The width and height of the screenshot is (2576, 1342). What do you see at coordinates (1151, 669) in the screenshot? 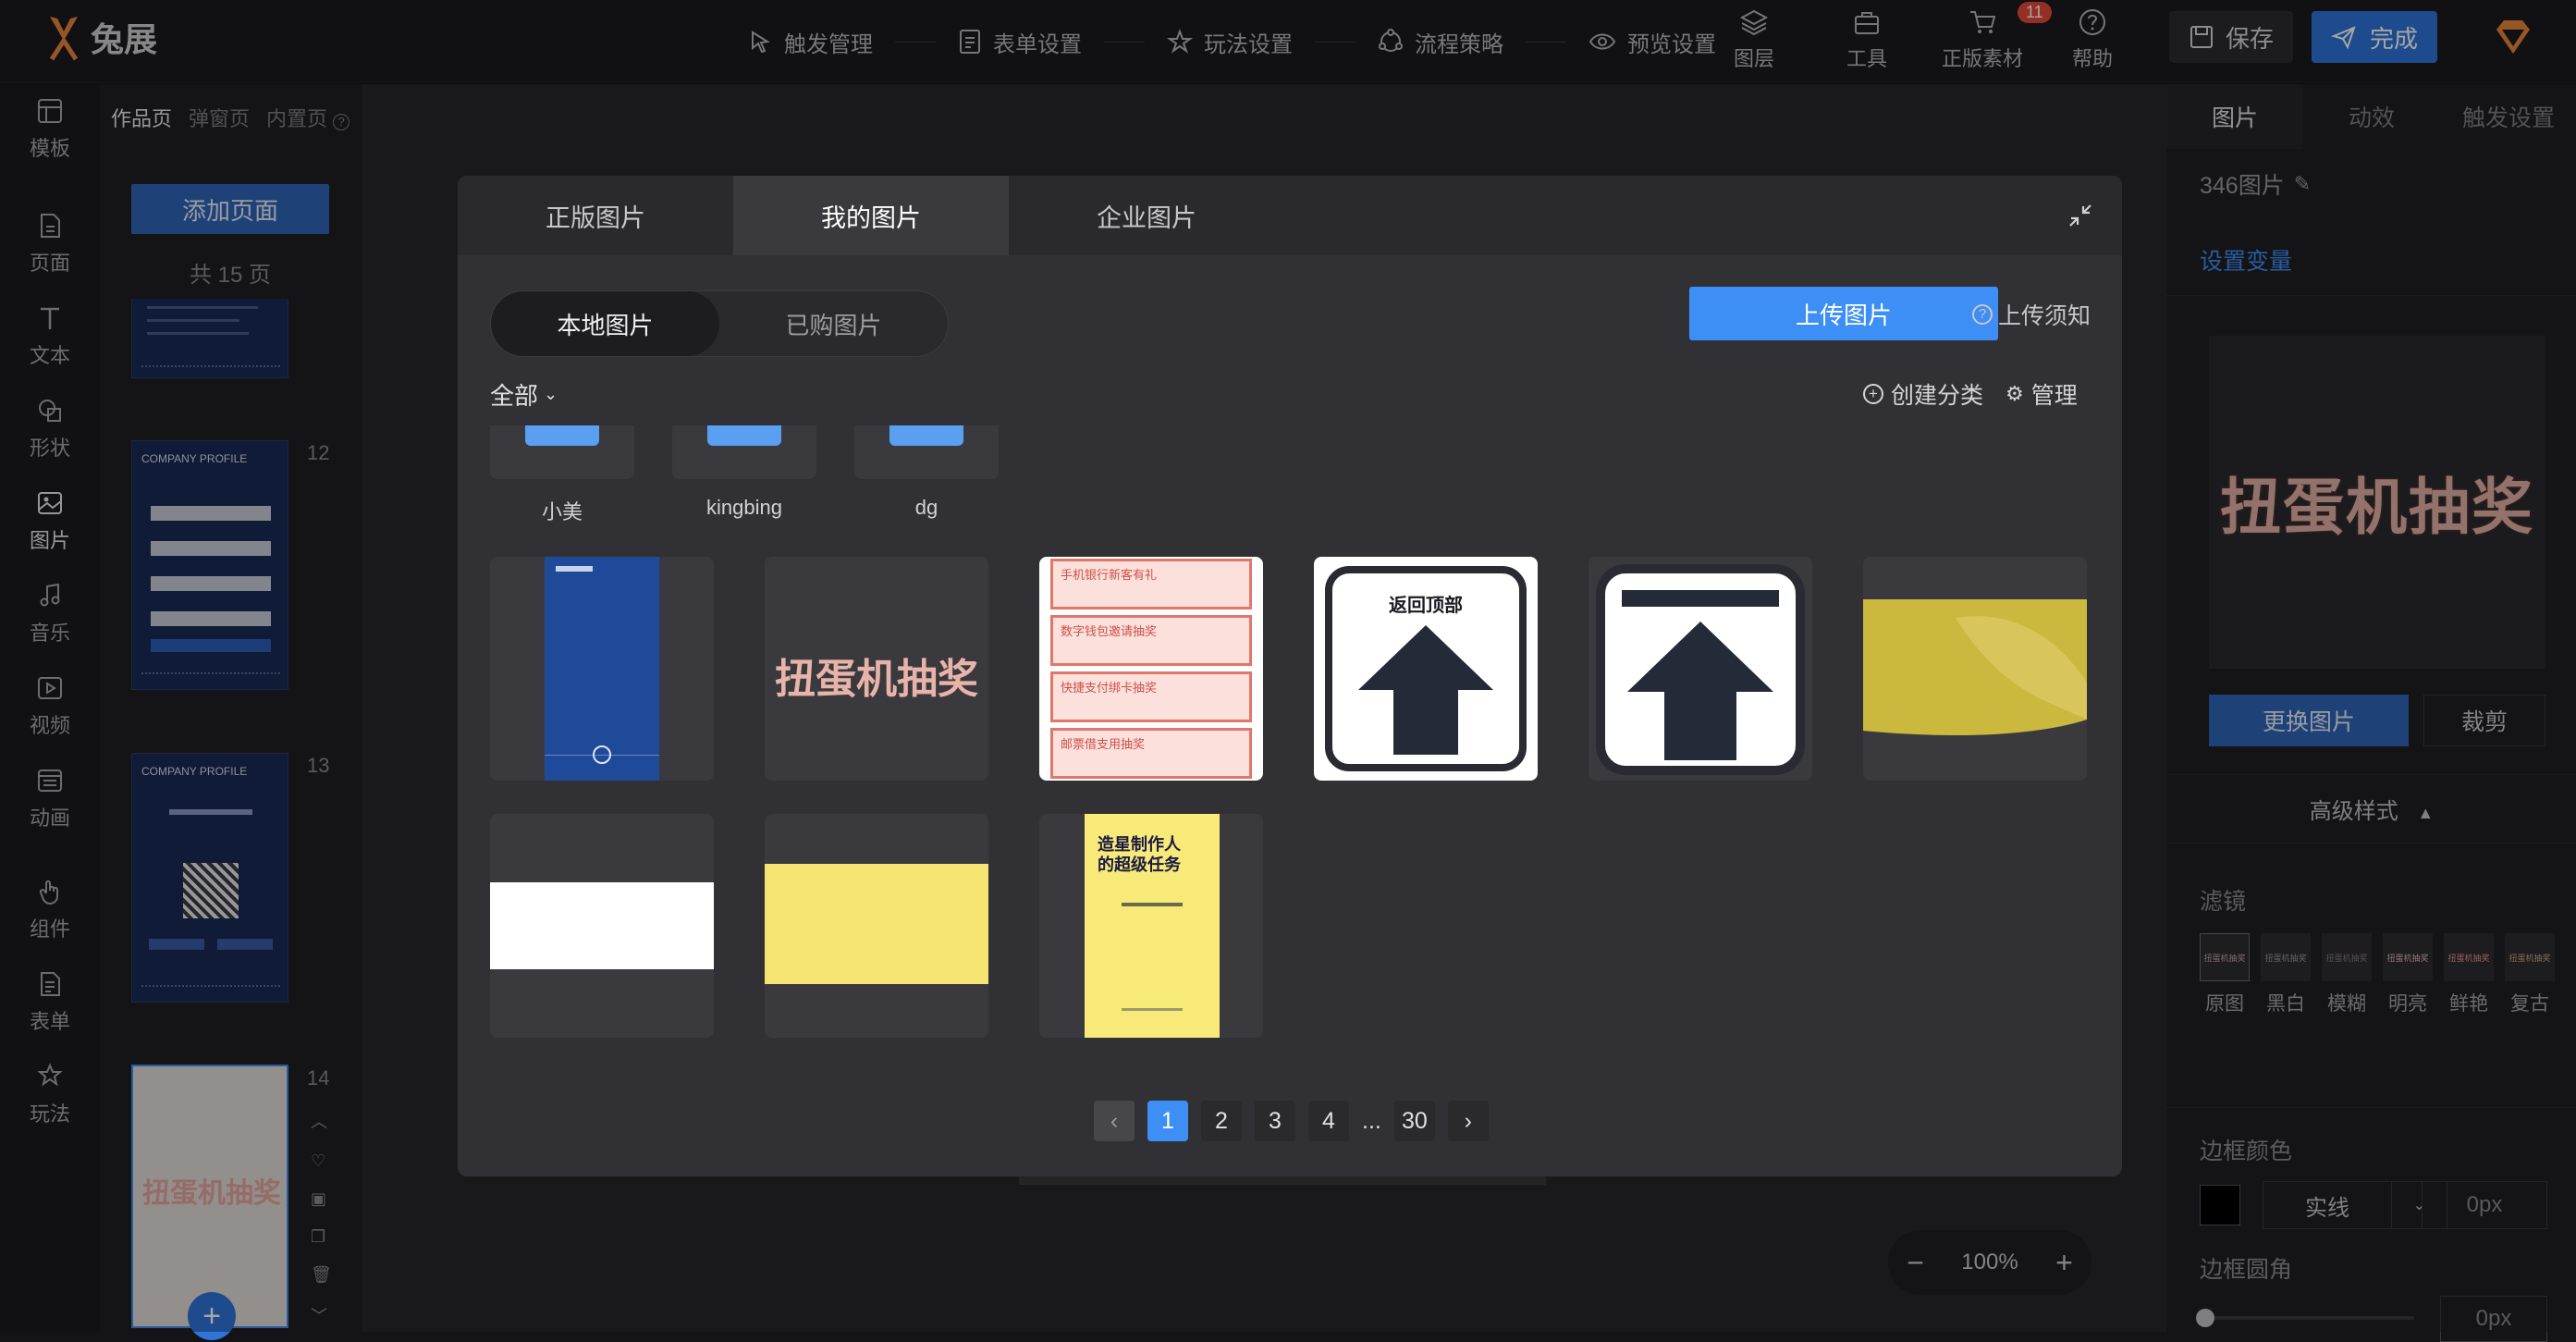
I see `image-tile-promo-list: 手机银行新客有礼 数字钱包邀请抽奖 快捷支付绑卡抽奖 邮票借支用抽奖` at bounding box center [1151, 669].